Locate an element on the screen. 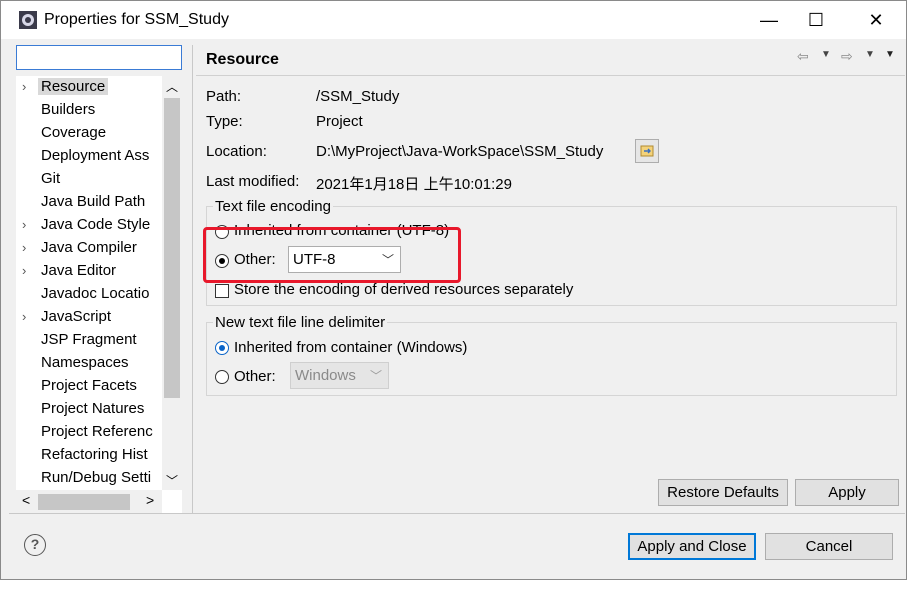 This screenshot has height=589, width=915. tree-item-label: Project Referenc is located at coordinates (97, 431).